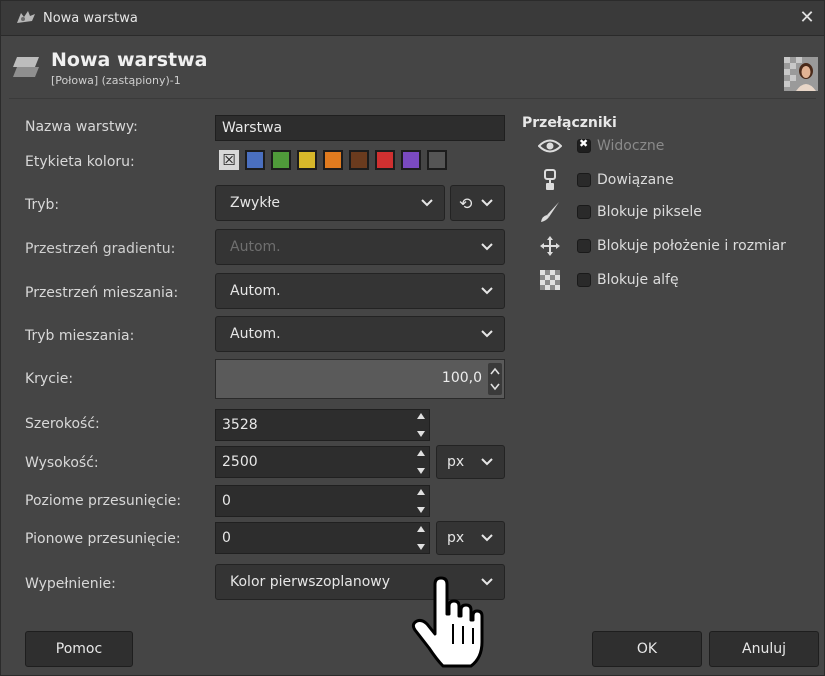 This screenshot has width=825, height=676. I want to click on offset-y-input: 0, so click(322, 538).